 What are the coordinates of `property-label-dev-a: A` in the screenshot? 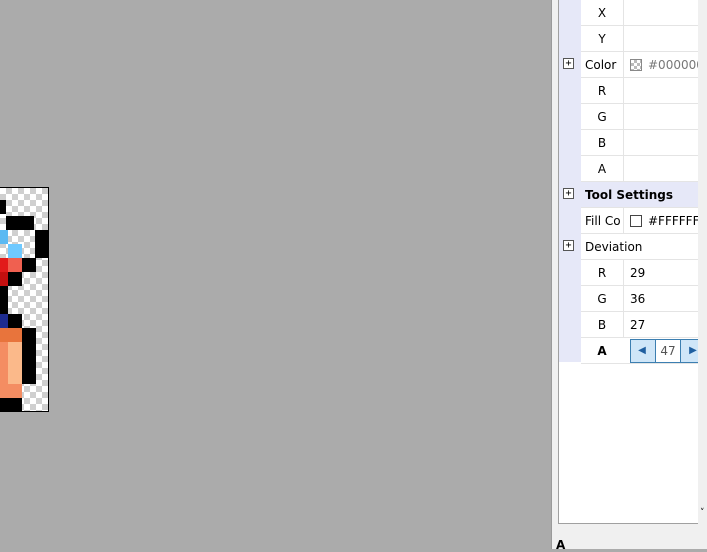 It's located at (602, 351).